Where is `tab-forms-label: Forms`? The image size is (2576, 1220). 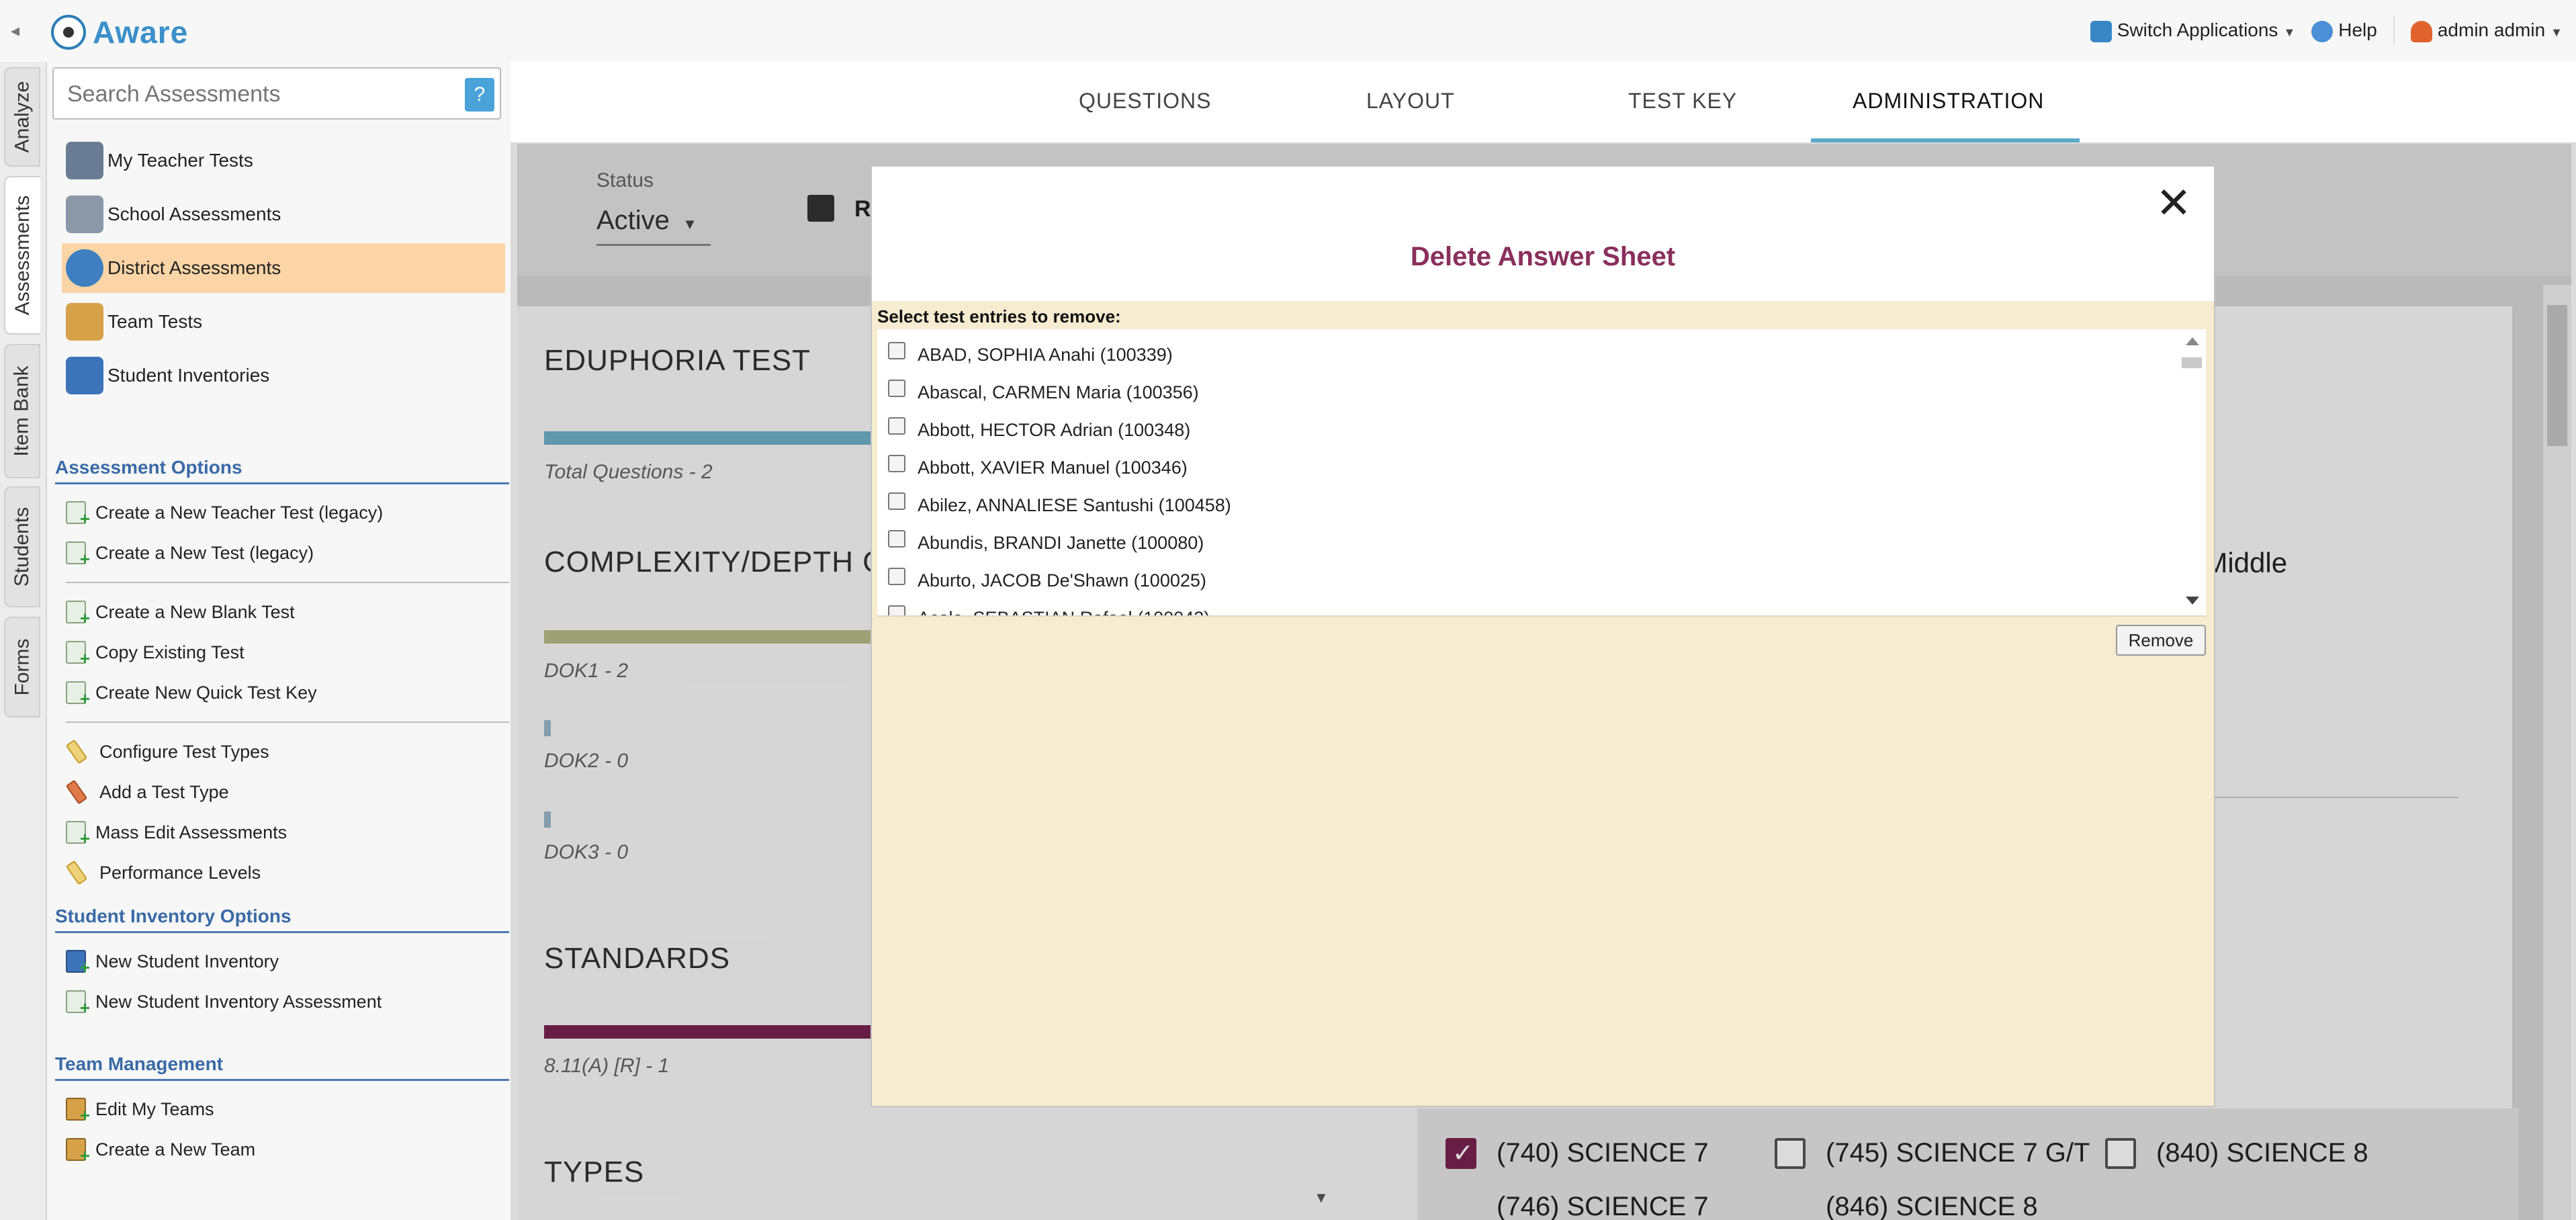
tab-forms-label: Forms is located at coordinates (22, 667).